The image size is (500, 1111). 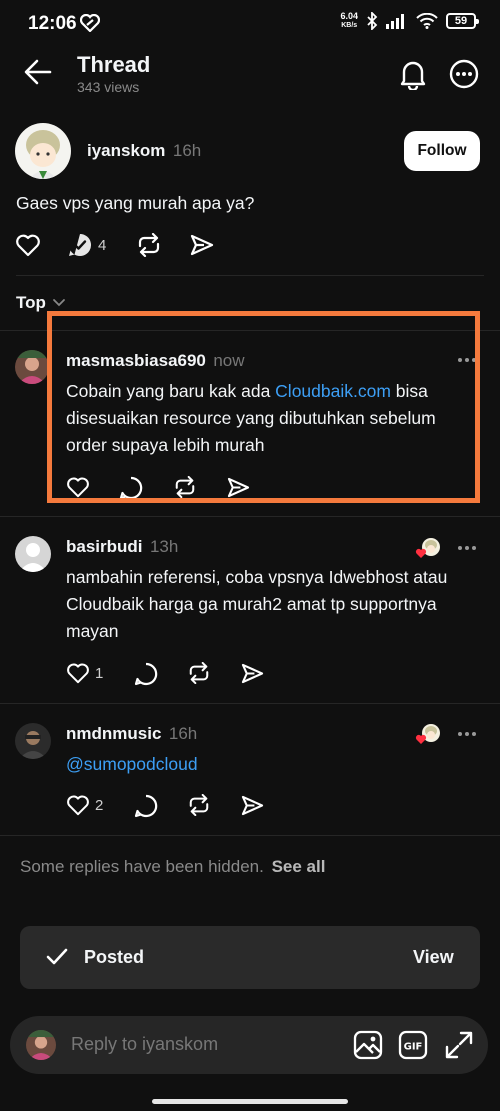 I want to click on svg-text: GIF, so click(x=413, y=1047).